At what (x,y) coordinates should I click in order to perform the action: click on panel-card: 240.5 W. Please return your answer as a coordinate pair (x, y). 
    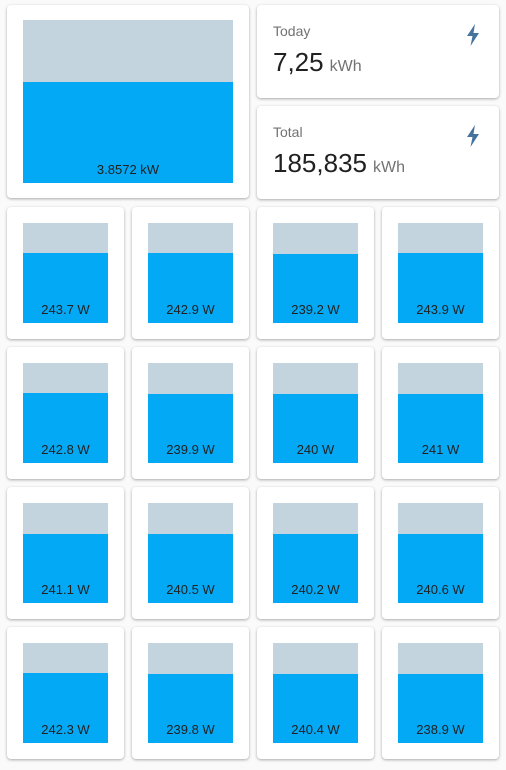
    Looking at the image, I should click on (190, 553).